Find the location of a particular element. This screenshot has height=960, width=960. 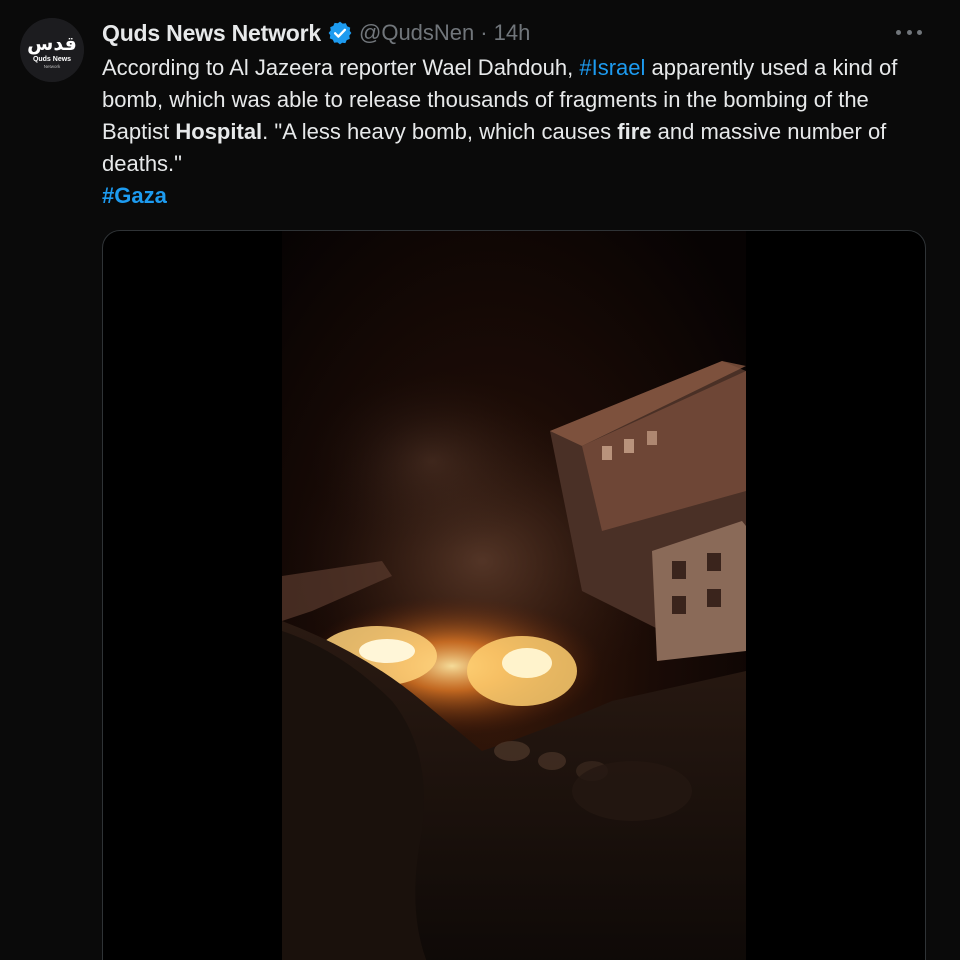

author-display-name: Quds News Network is located at coordinates (211, 33).